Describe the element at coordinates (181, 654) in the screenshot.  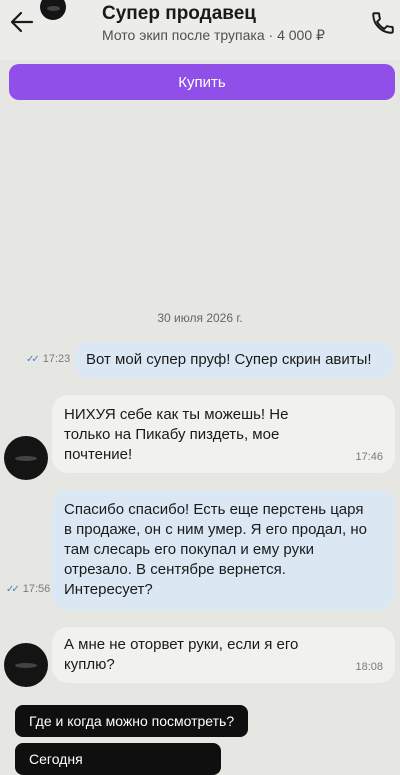
I see `message-text: А мне не оторвет руки, если я его куплю?` at that location.